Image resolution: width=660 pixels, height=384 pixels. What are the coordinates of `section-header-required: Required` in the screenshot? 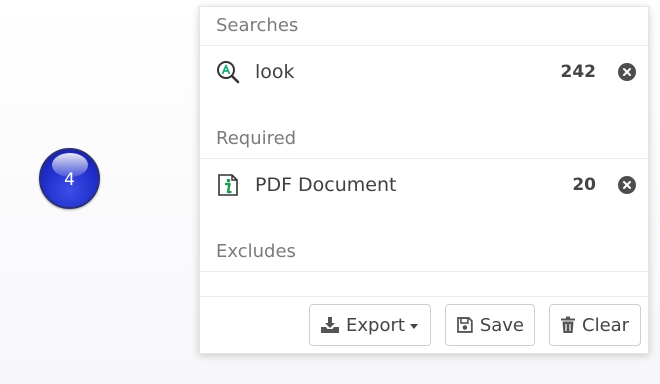 It's located at (424, 139).